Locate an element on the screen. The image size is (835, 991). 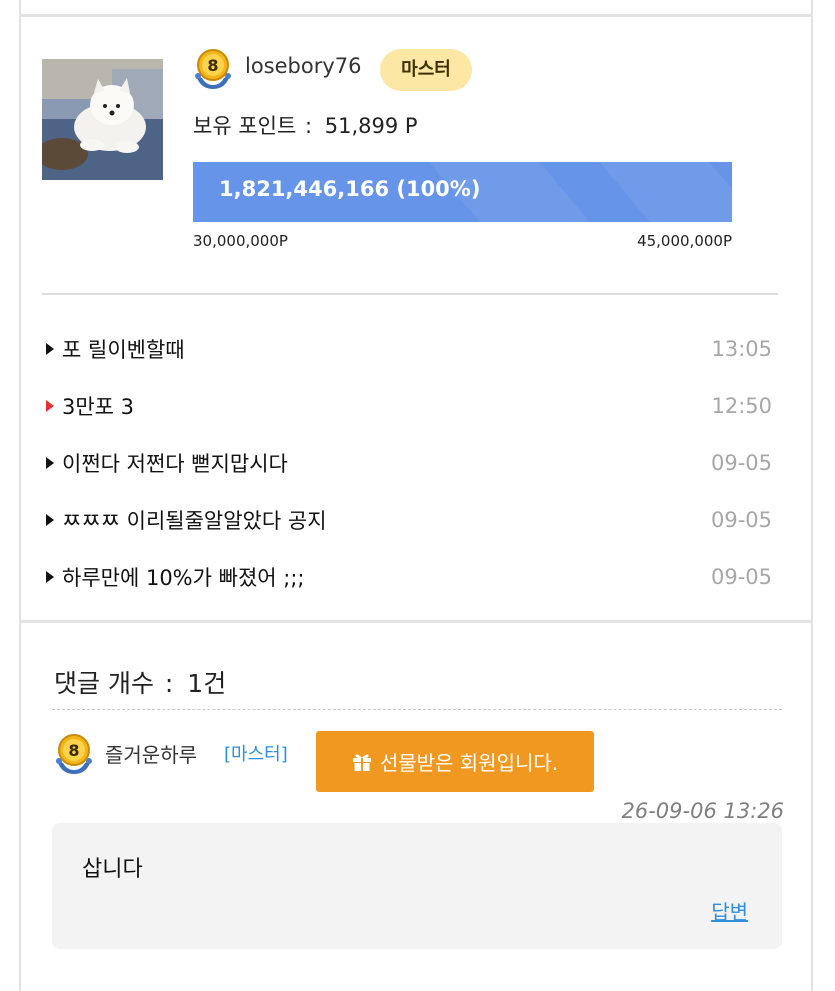
progress-text: 1,821,446,166 (100%) is located at coordinates (350, 189).